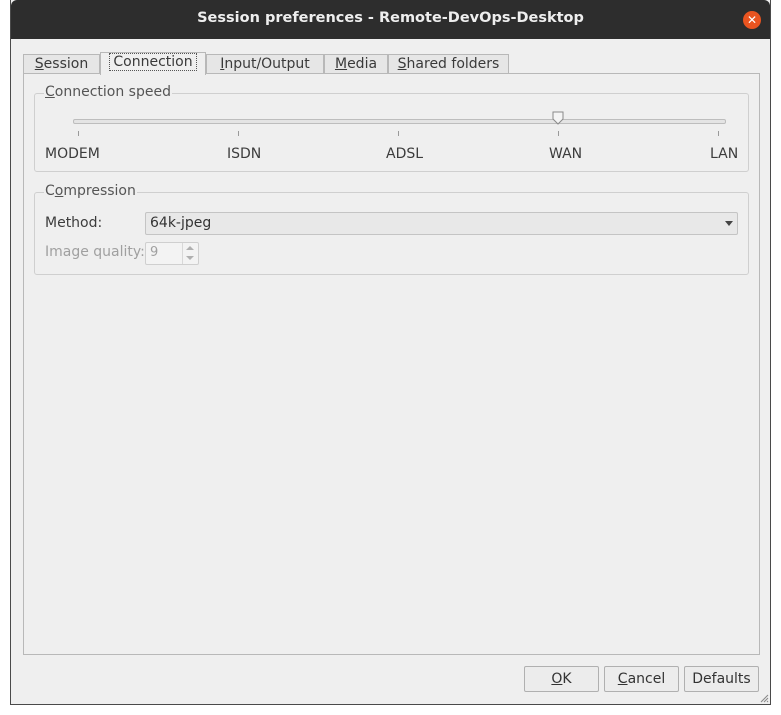 The image size is (781, 715). I want to click on tab-media-mnemonic: M, so click(341, 64).